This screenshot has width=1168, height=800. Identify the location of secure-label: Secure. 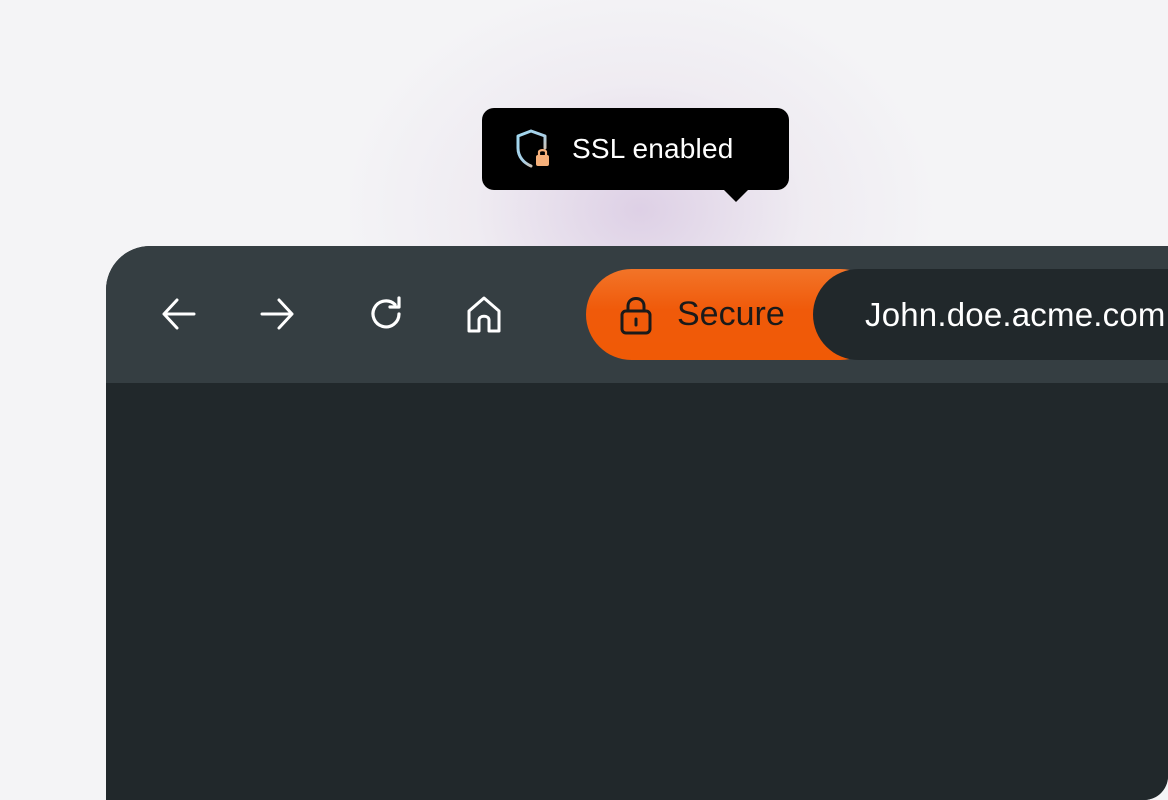
(731, 314).